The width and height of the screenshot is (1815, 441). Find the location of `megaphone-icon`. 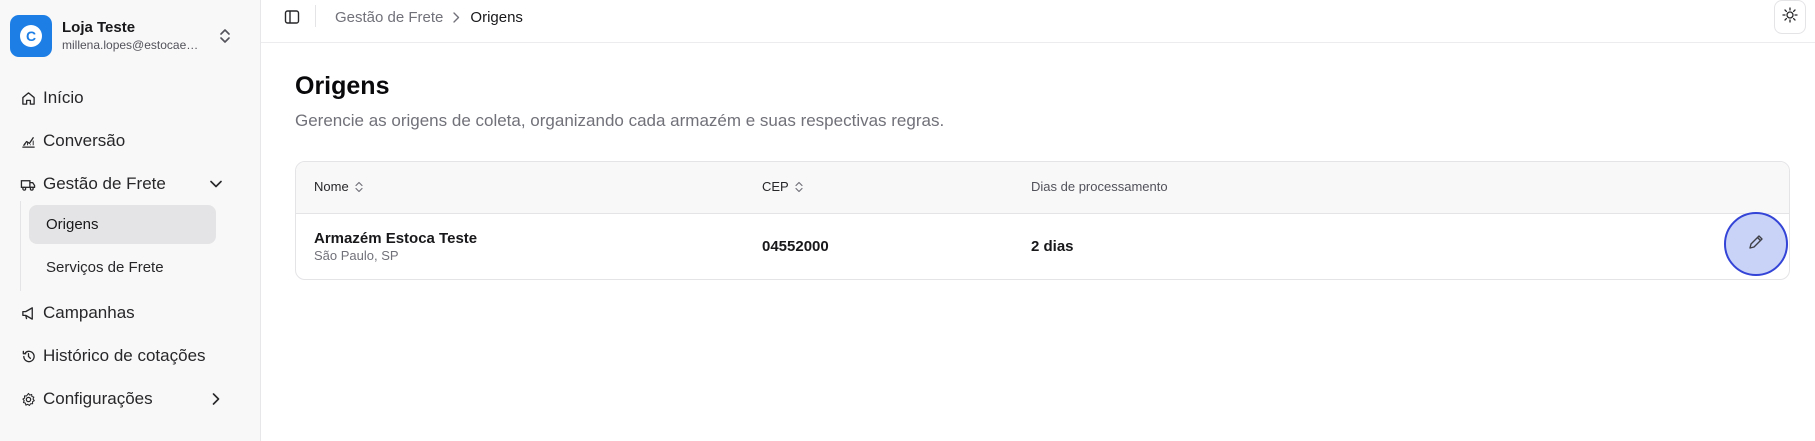

megaphone-icon is located at coordinates (28, 313).